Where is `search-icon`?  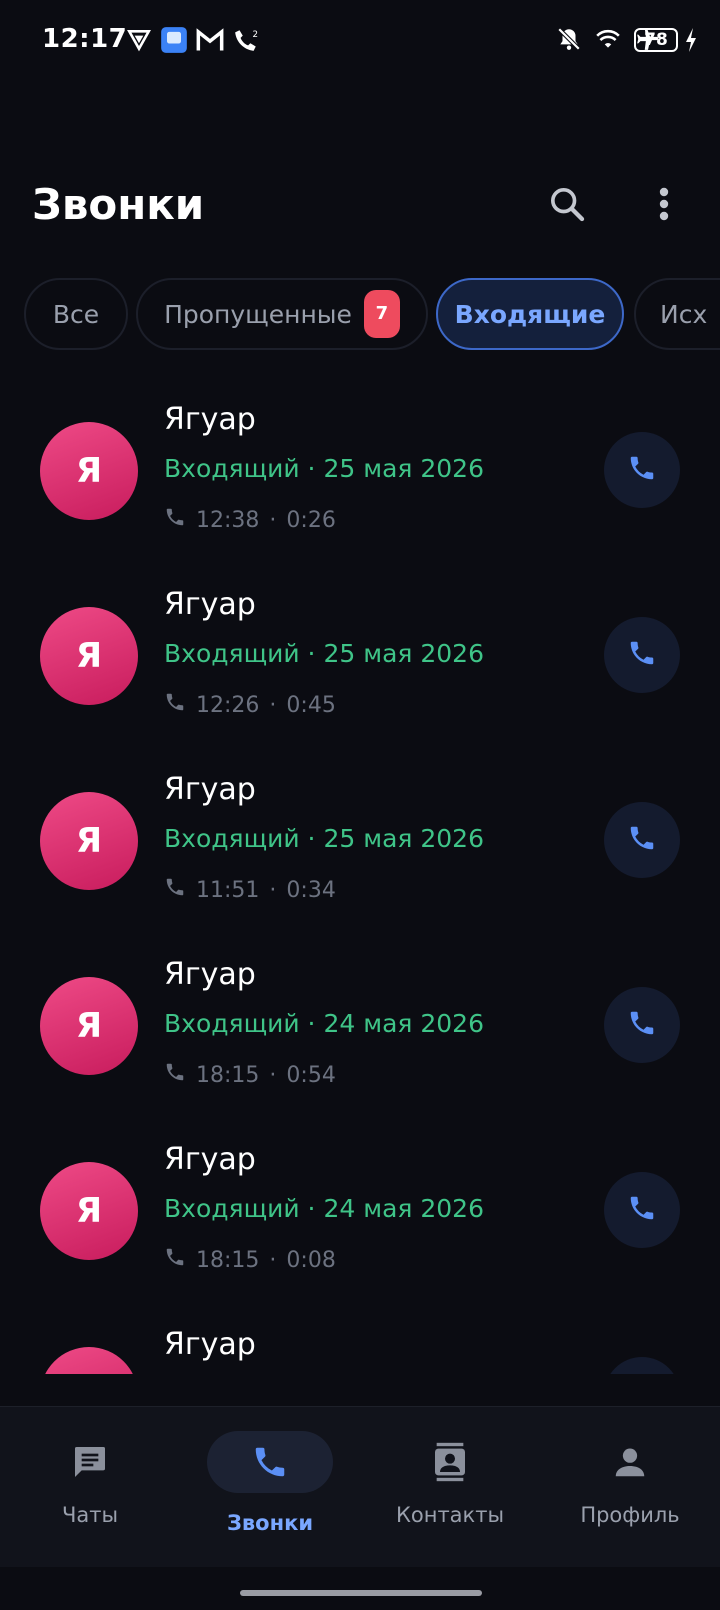
search-icon is located at coordinates (567, 206).